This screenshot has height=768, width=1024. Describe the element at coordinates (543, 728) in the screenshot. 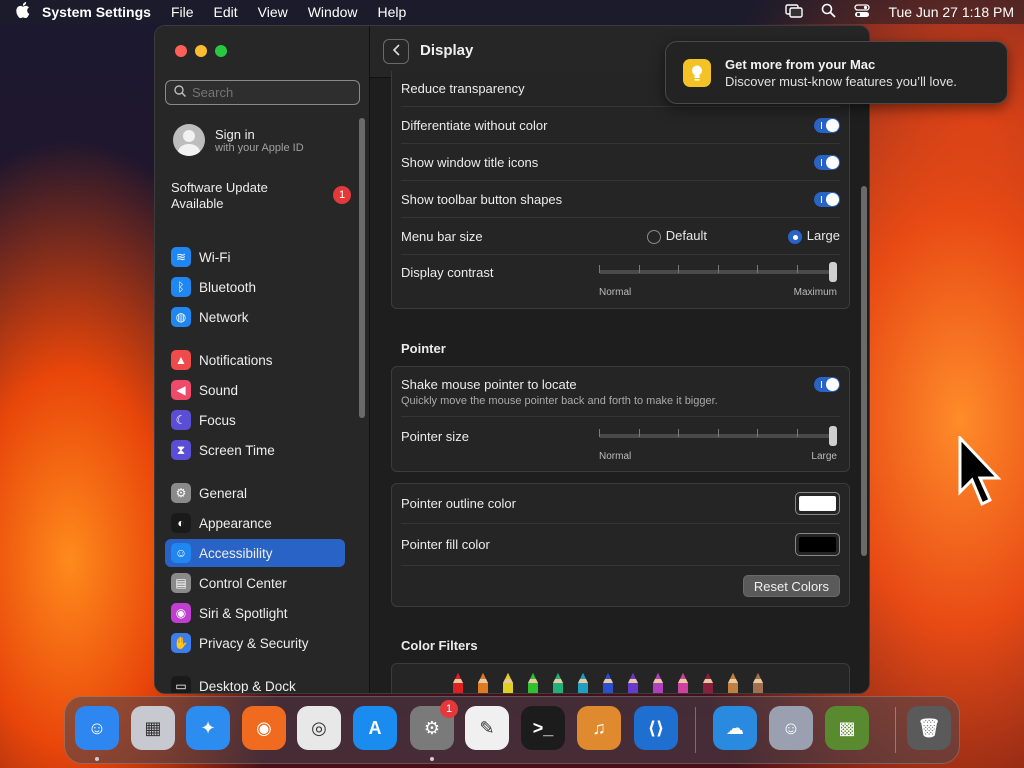

I see `terminal-icon: >_` at that location.